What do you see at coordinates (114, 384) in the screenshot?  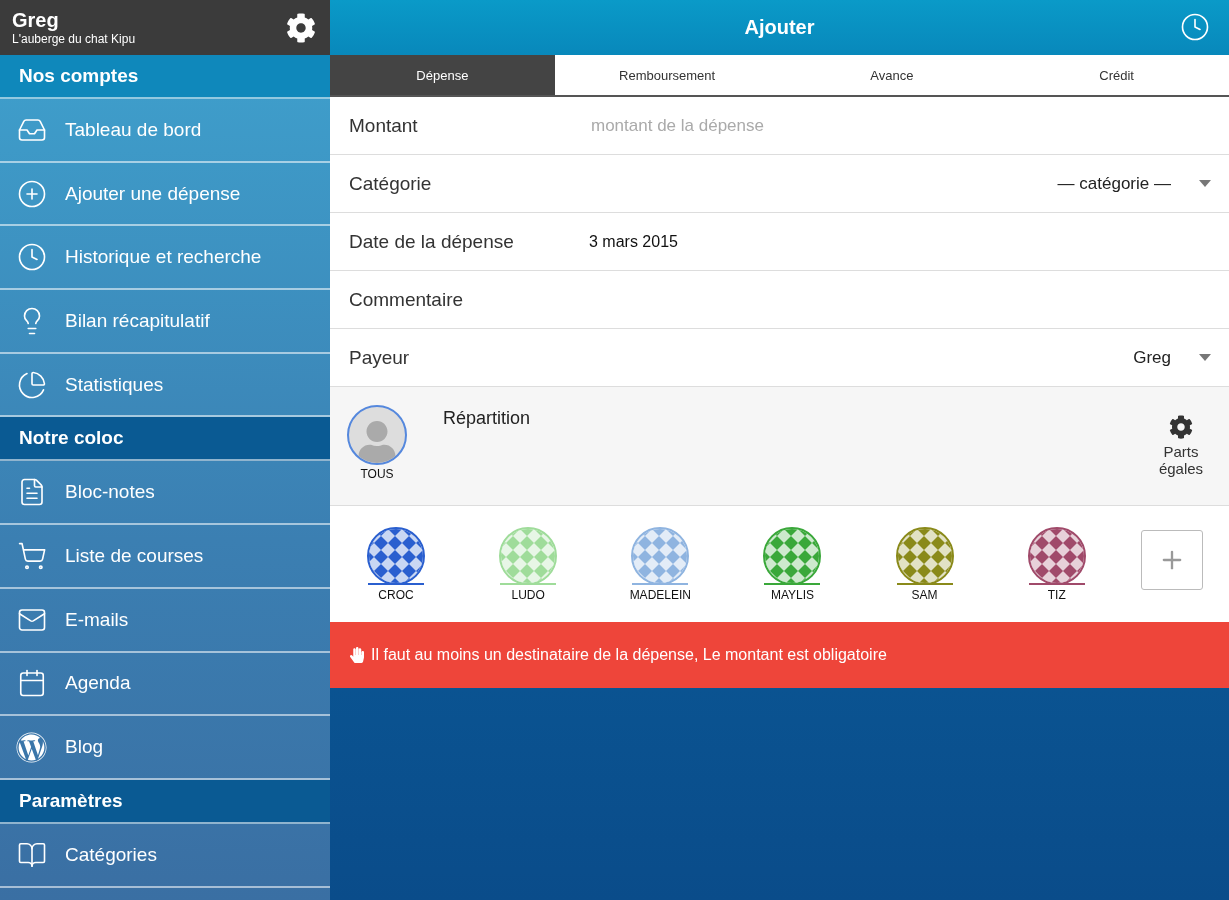 I see `menu-label: Statistiques` at bounding box center [114, 384].